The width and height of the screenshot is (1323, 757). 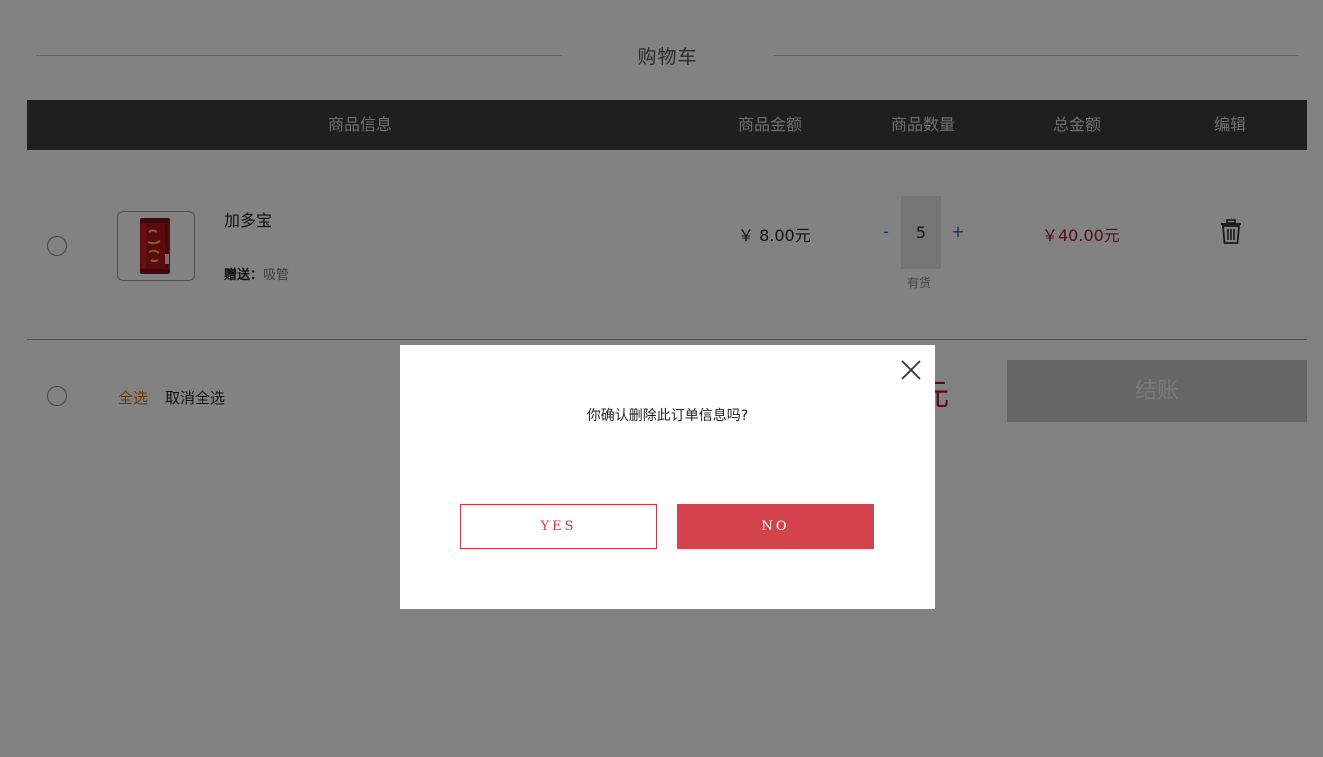 What do you see at coordinates (775, 526) in the screenshot?
I see `no-button: NO` at bounding box center [775, 526].